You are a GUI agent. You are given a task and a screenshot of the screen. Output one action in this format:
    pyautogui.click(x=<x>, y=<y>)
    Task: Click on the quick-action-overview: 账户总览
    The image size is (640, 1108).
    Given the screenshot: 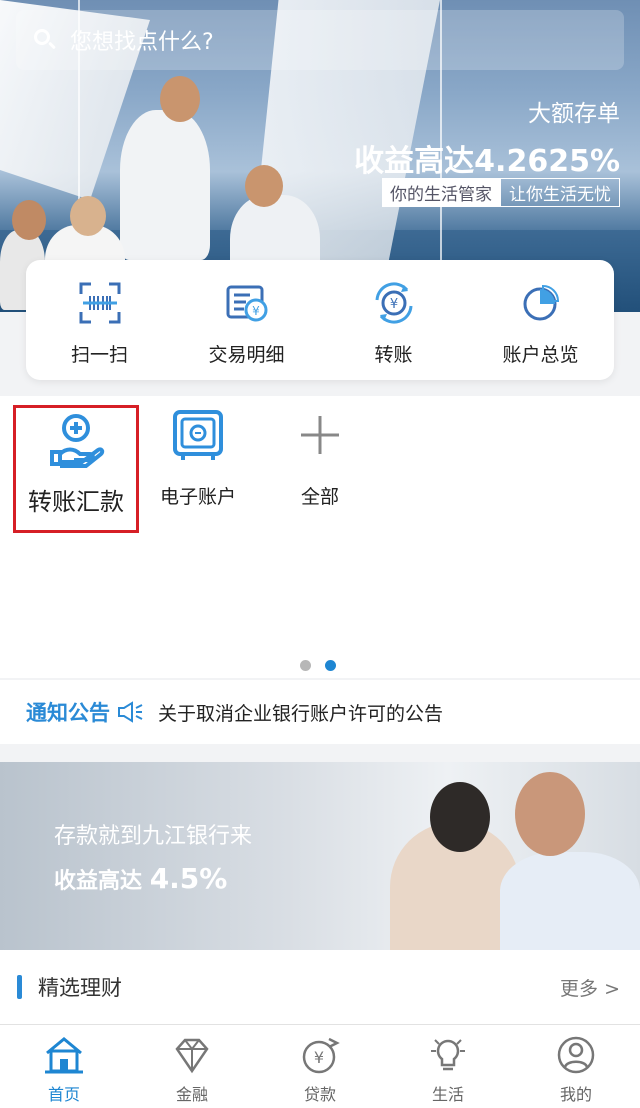 What is the action you would take?
    pyautogui.click(x=540, y=320)
    